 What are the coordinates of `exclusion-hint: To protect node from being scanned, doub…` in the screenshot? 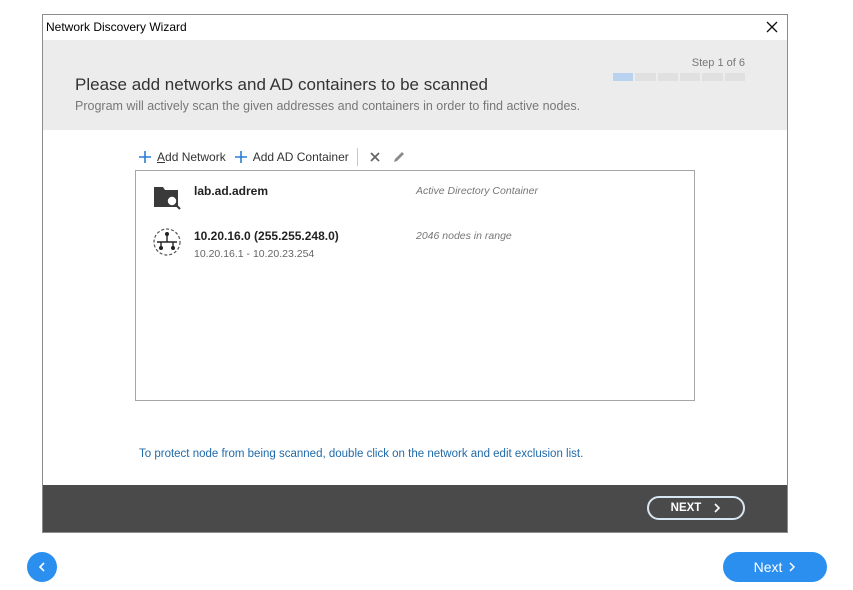 It's located at (361, 454).